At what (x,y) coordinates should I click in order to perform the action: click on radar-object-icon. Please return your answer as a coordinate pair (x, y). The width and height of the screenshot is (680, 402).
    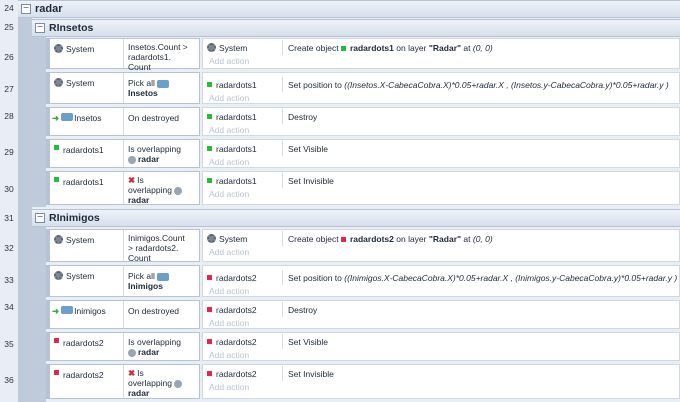
    Looking at the image, I should click on (178, 190).